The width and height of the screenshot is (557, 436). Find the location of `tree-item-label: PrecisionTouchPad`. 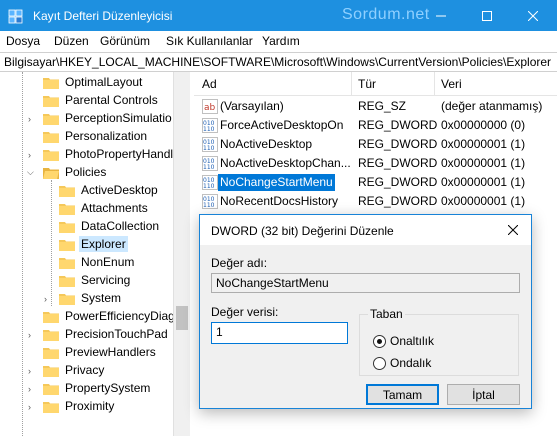

tree-item-label: PrecisionTouchPad is located at coordinates (116, 334).